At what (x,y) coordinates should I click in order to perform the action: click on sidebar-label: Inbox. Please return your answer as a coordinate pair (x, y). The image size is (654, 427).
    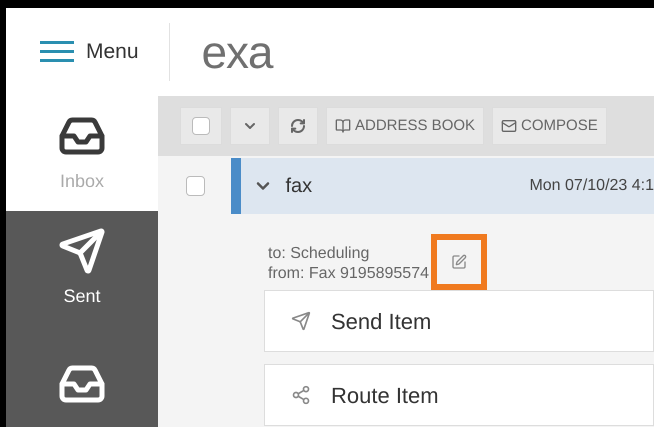
    Looking at the image, I should click on (82, 181).